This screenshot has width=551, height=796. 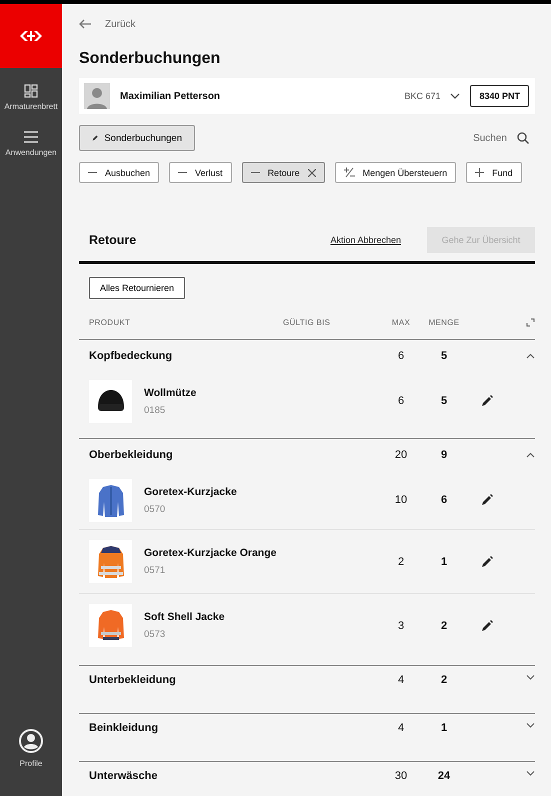 I want to click on column-header: GÜLTIG BIS, so click(x=307, y=322).